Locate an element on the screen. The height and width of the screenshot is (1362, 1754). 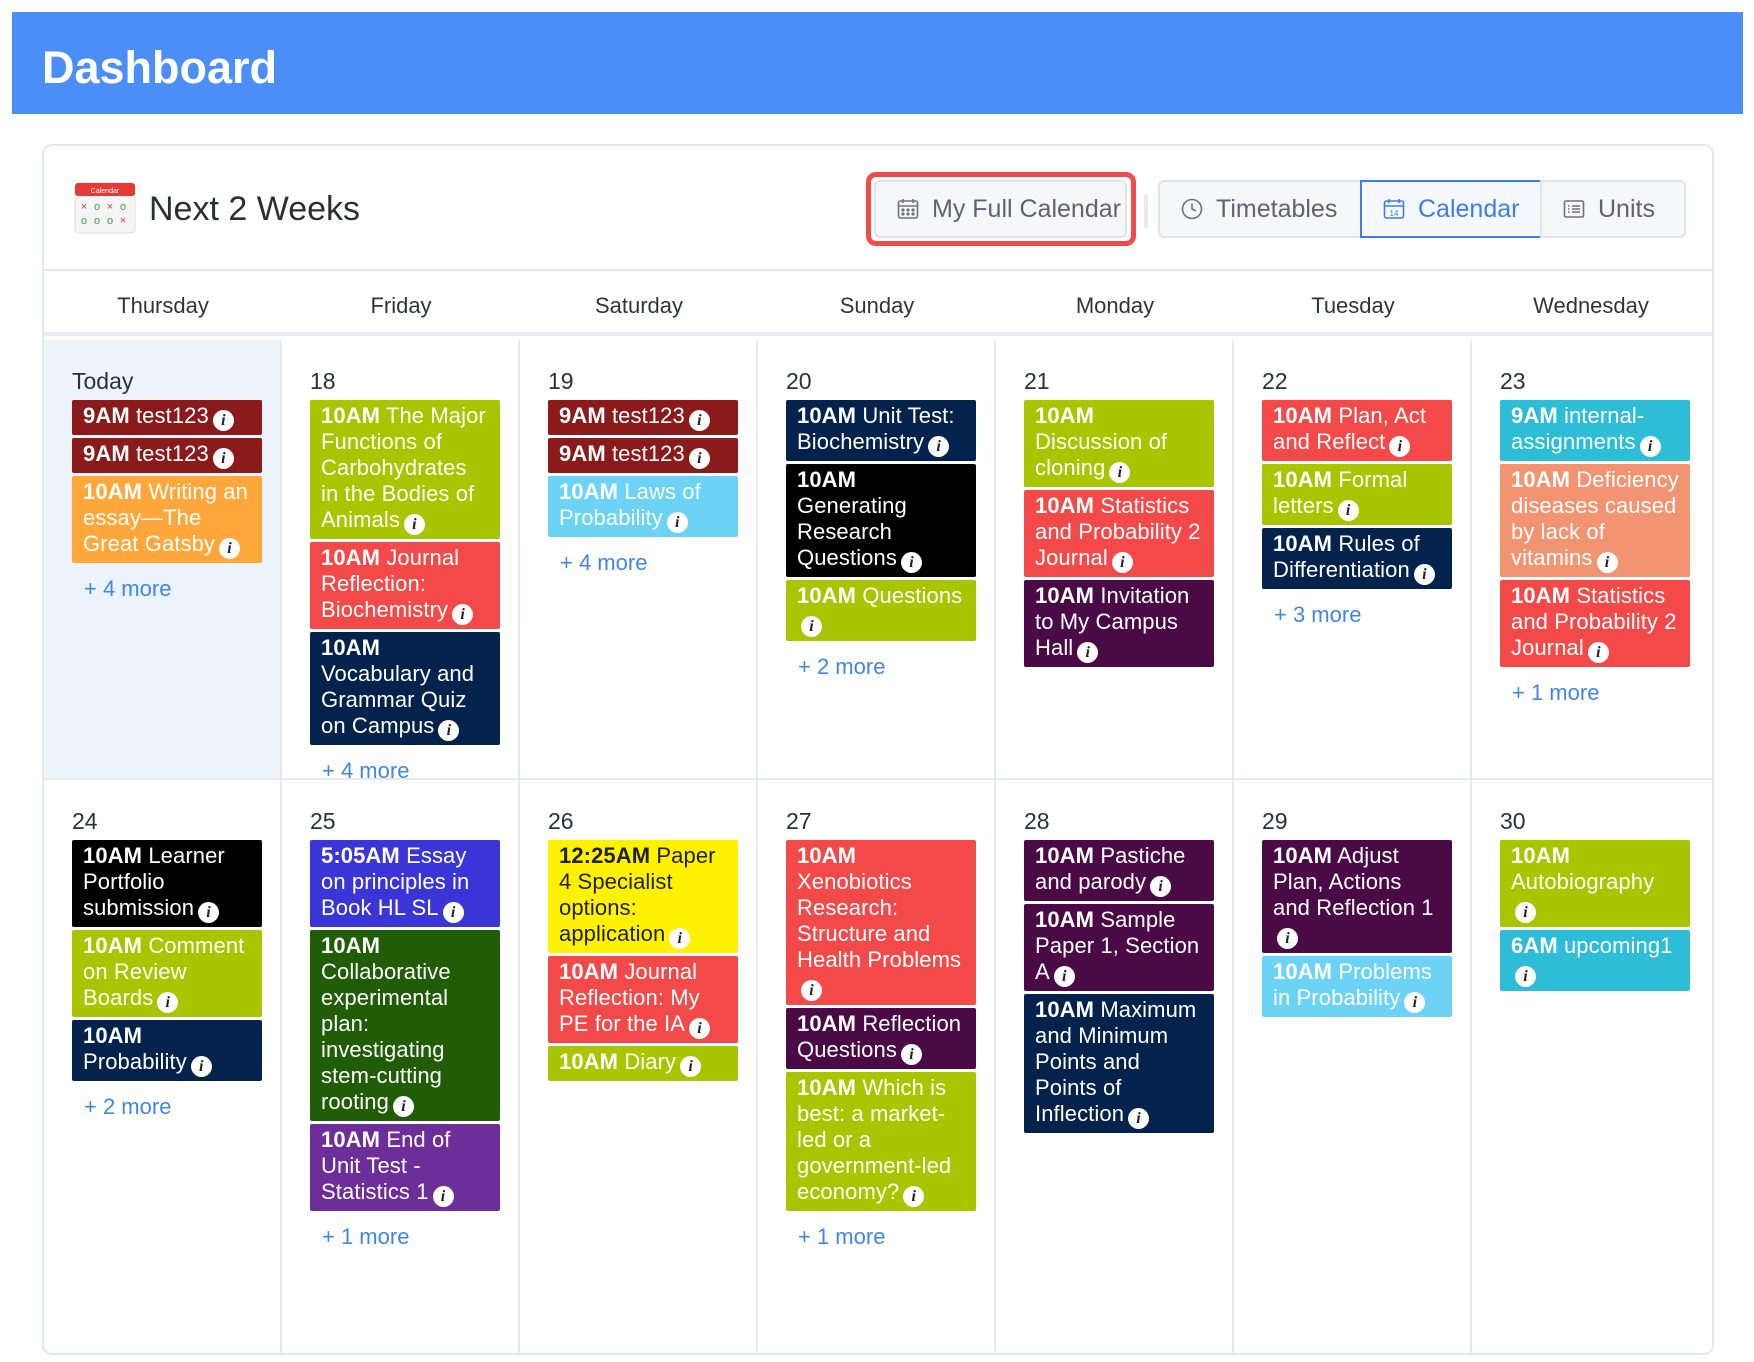
calendar-event: 10AM Journal Reflection: Biochemistry i is located at coordinates (405, 585).